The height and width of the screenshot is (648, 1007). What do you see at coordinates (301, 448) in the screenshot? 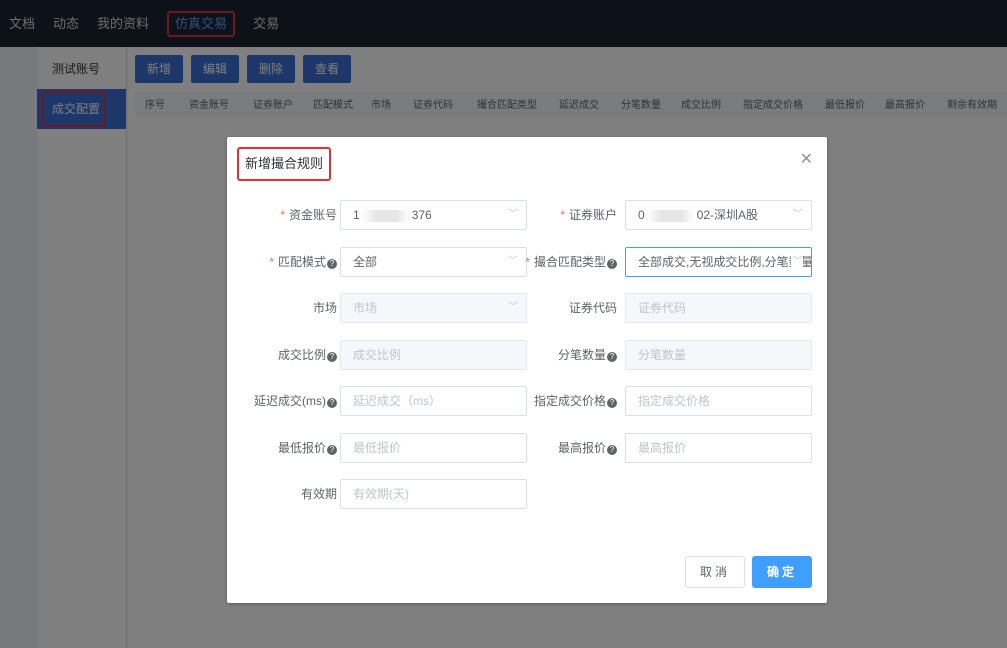
I see `min-price-label-text: 最低报价` at bounding box center [301, 448].